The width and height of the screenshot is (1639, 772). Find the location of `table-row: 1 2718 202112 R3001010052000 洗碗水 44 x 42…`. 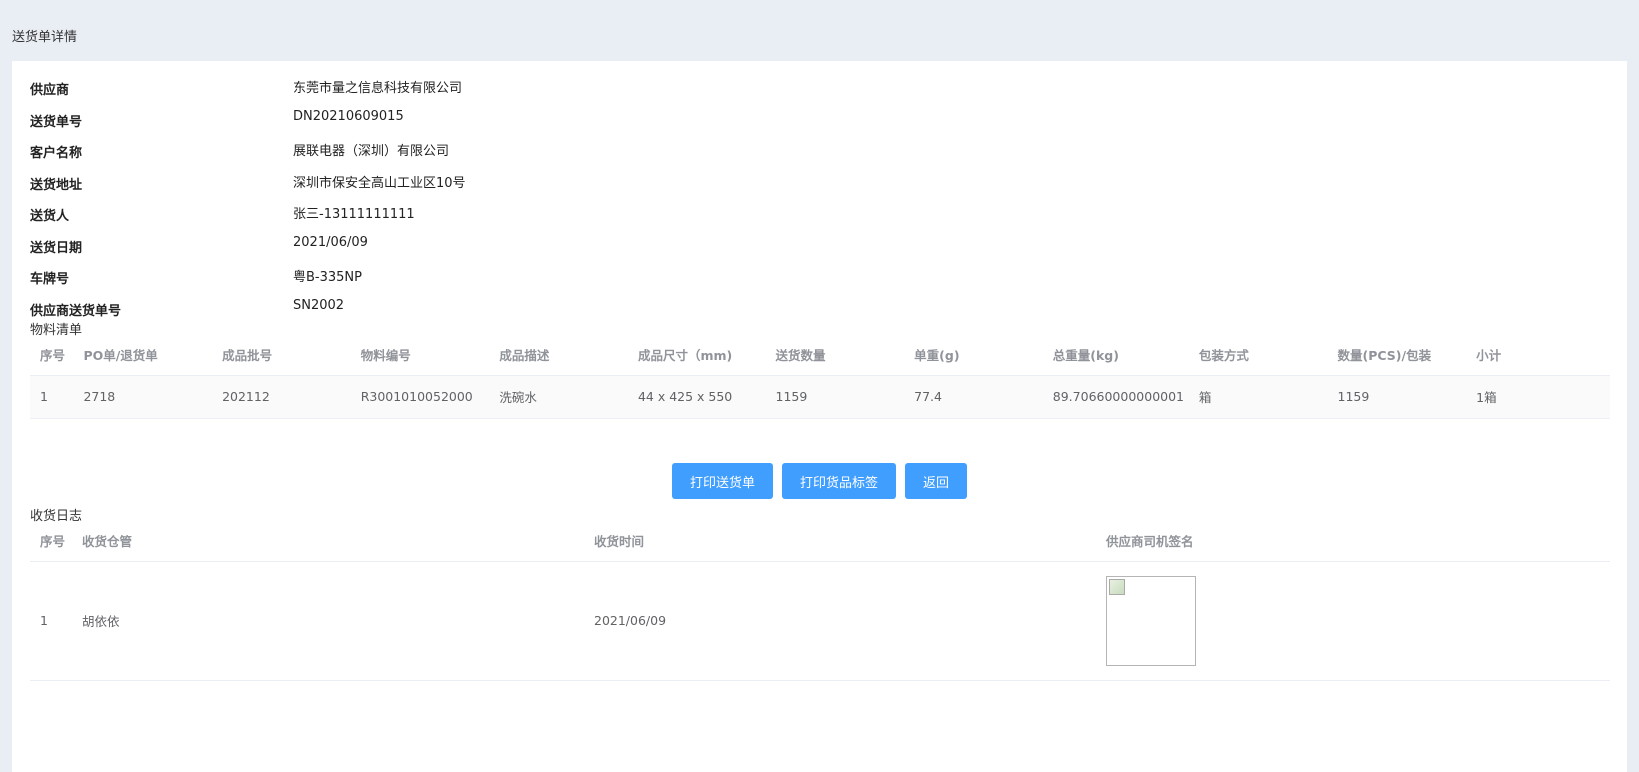

table-row: 1 2718 202112 R3001010052000 洗碗水 44 x 42… is located at coordinates (820, 397).